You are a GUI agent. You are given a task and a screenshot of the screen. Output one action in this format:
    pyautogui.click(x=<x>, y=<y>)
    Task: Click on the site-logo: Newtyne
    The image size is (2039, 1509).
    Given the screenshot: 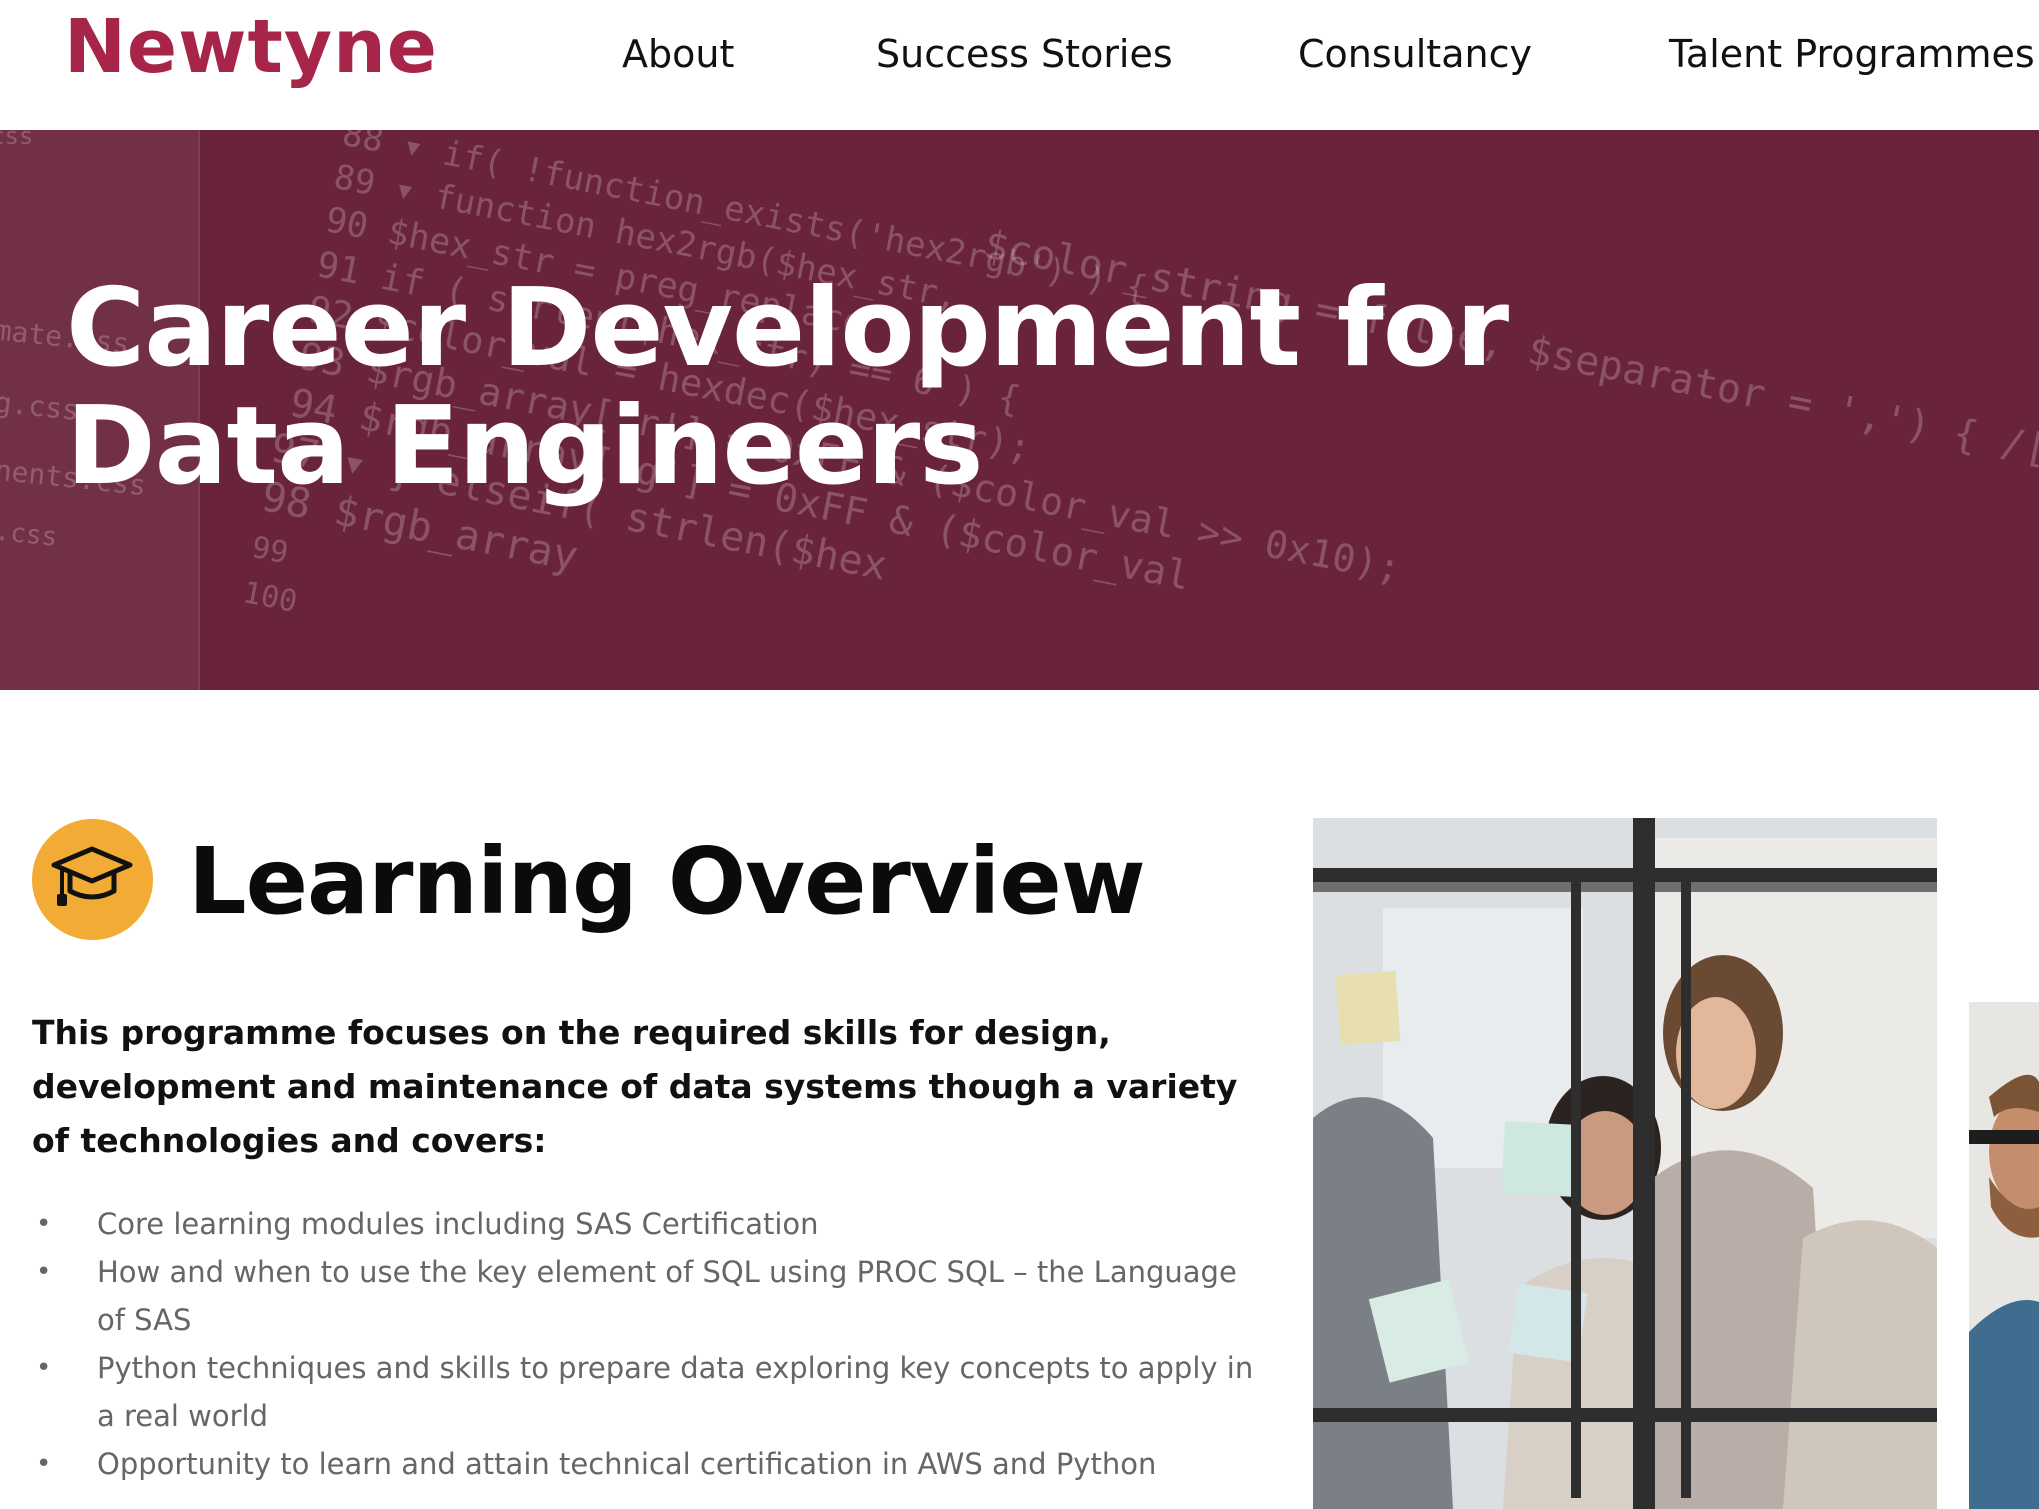 What is the action you would take?
    pyautogui.click(x=251, y=47)
    